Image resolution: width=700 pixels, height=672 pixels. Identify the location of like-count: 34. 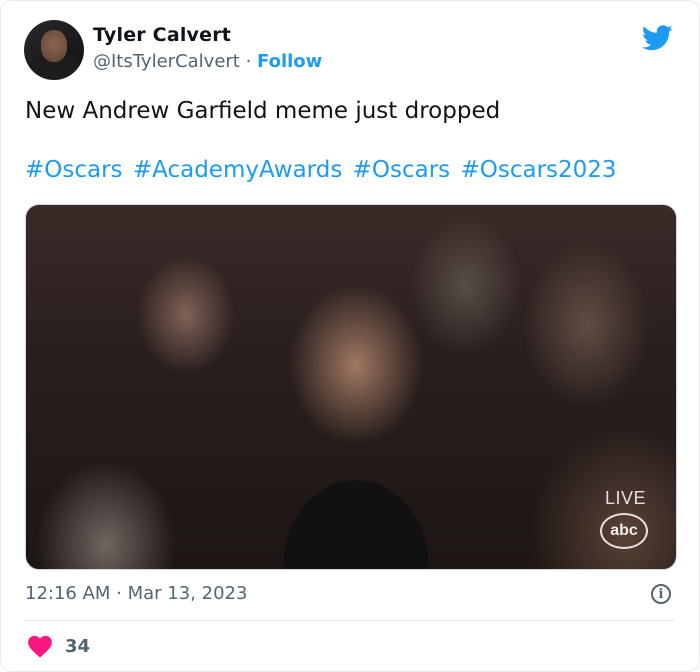
(77, 646).